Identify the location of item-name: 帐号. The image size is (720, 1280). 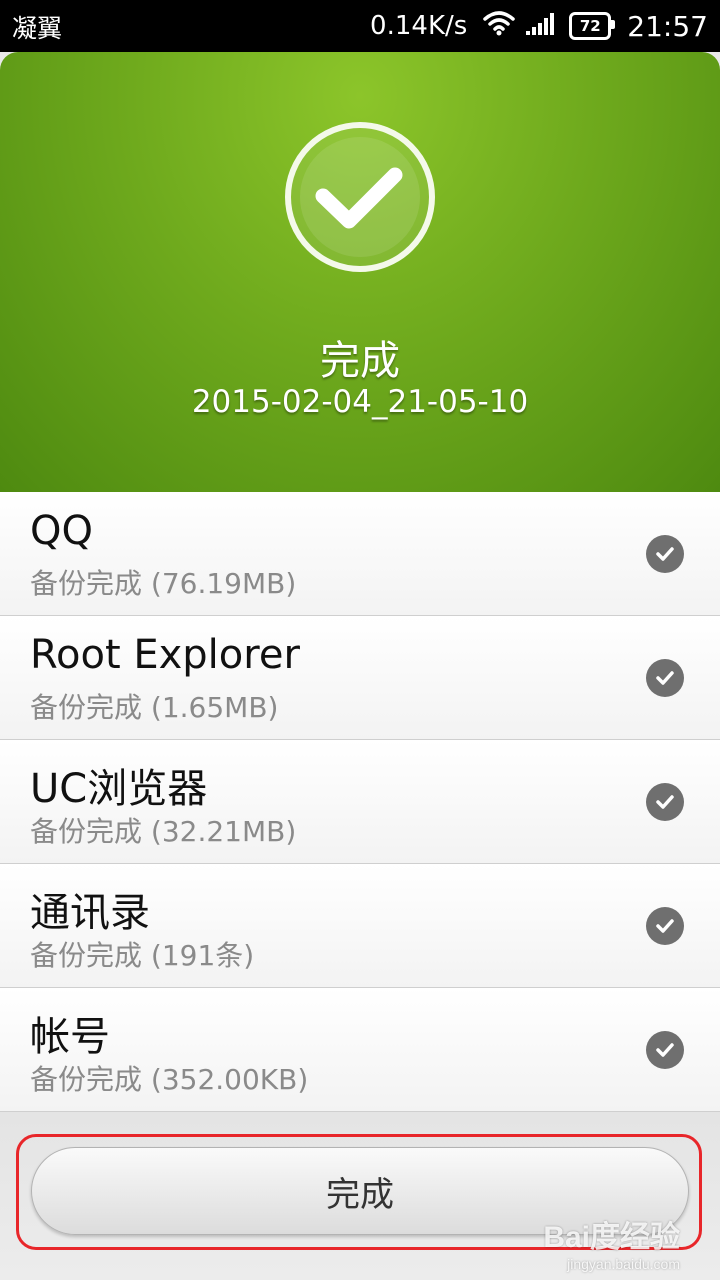
(70, 1037).